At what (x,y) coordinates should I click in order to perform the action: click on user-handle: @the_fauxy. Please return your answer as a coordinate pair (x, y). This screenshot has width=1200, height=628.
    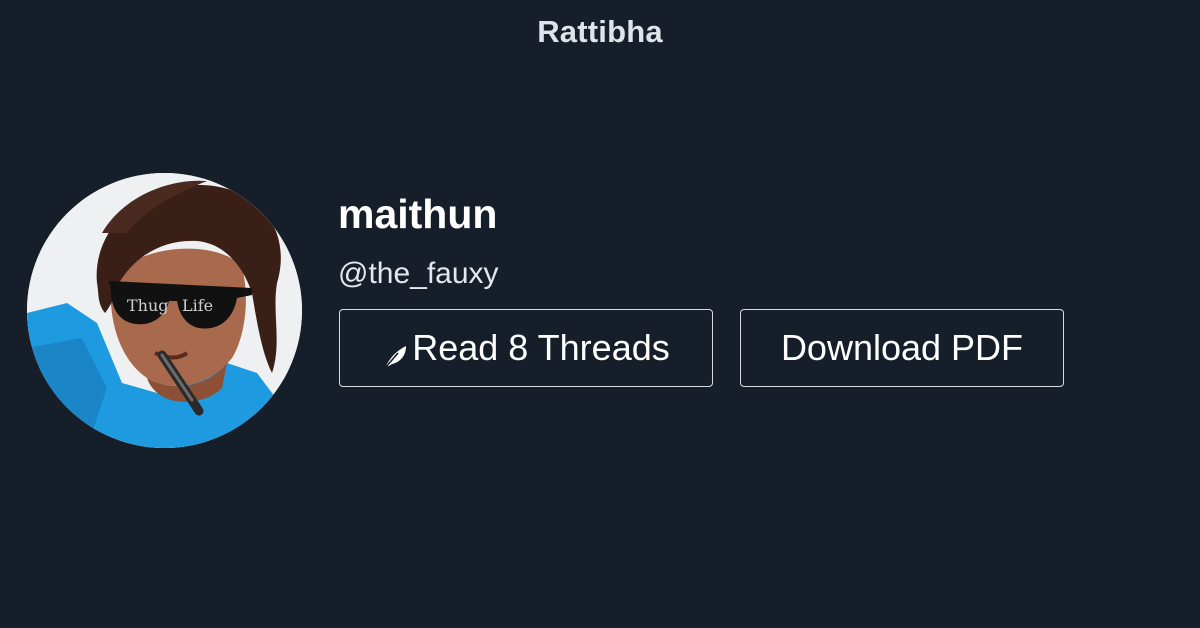
    Looking at the image, I should click on (418, 273).